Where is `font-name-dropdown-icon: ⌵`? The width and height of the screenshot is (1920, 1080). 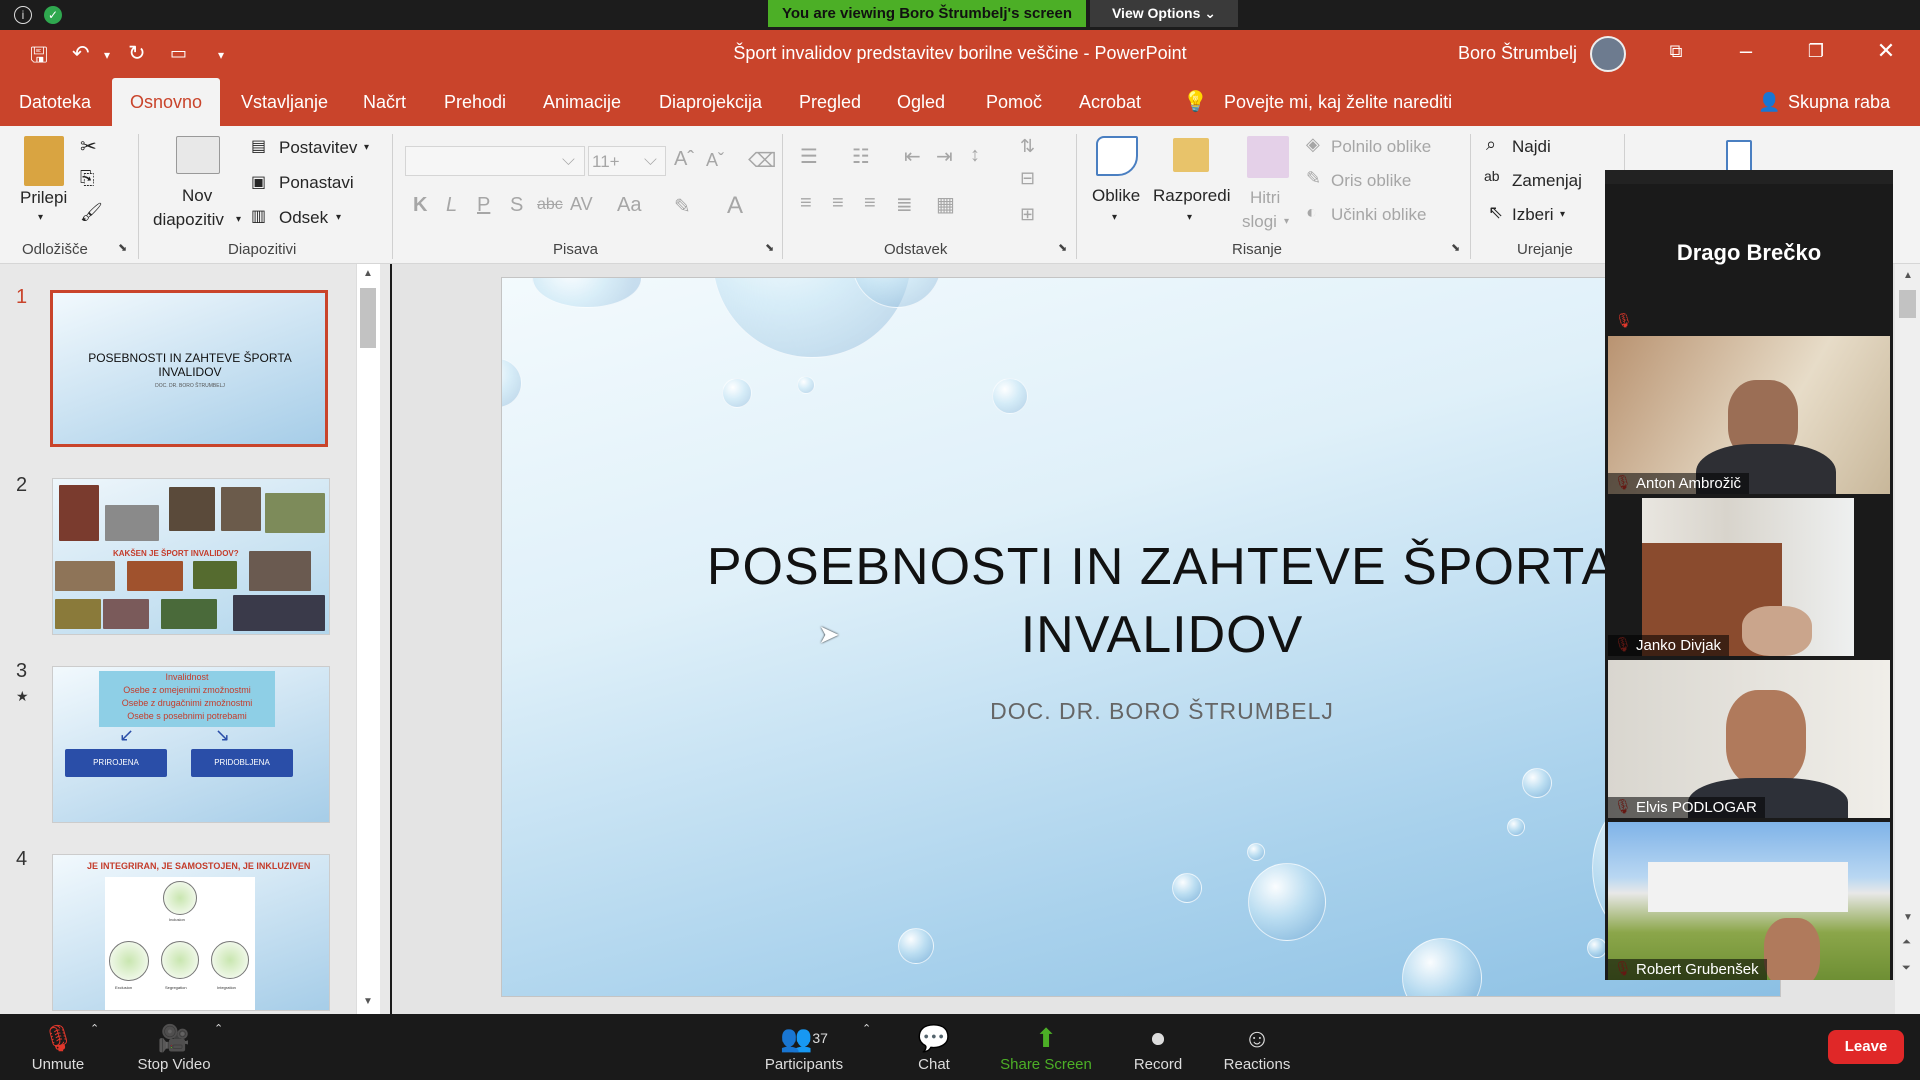 font-name-dropdown-icon: ⌵ is located at coordinates (568, 160).